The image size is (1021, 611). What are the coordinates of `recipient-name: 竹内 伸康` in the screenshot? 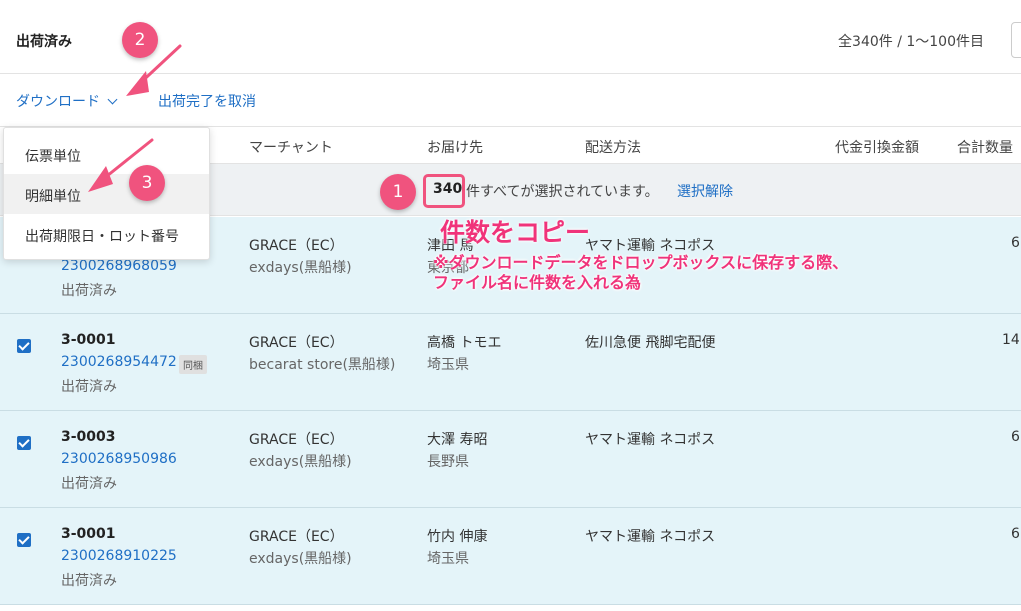 It's located at (457, 537).